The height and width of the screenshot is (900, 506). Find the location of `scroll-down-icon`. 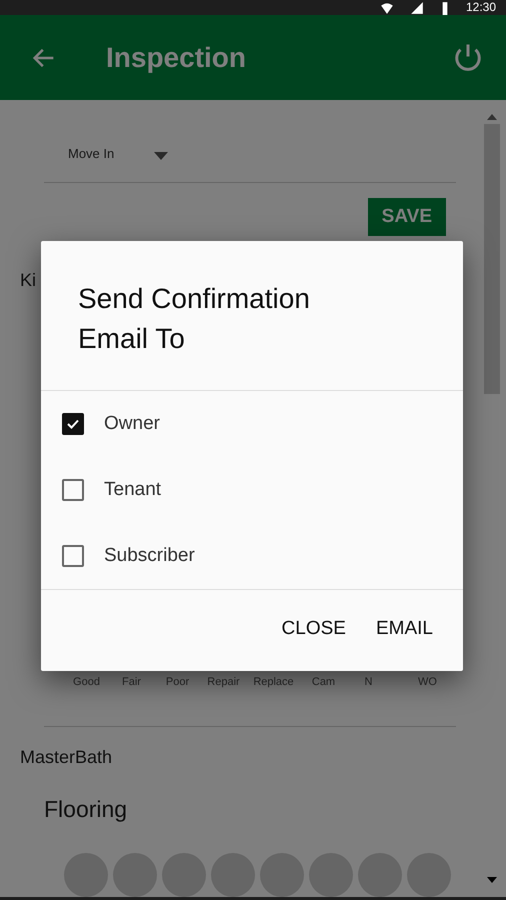

scroll-down-icon is located at coordinates (492, 880).